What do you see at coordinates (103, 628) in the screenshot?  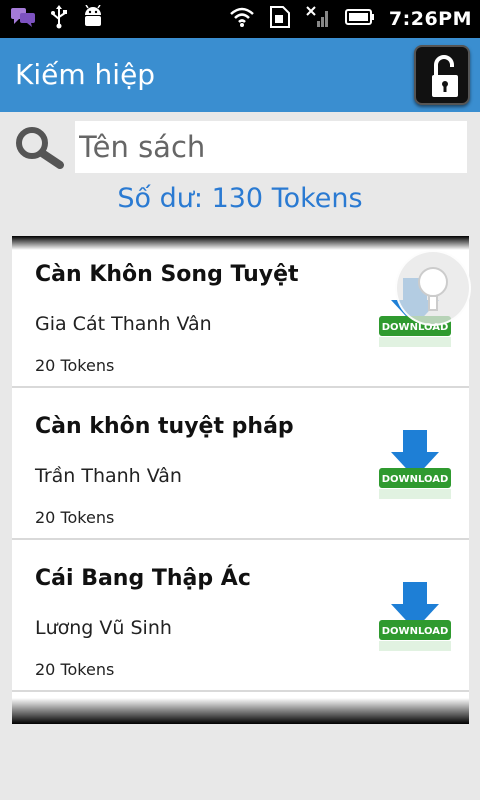 I see `book-author: Lương Vũ Sinh` at bounding box center [103, 628].